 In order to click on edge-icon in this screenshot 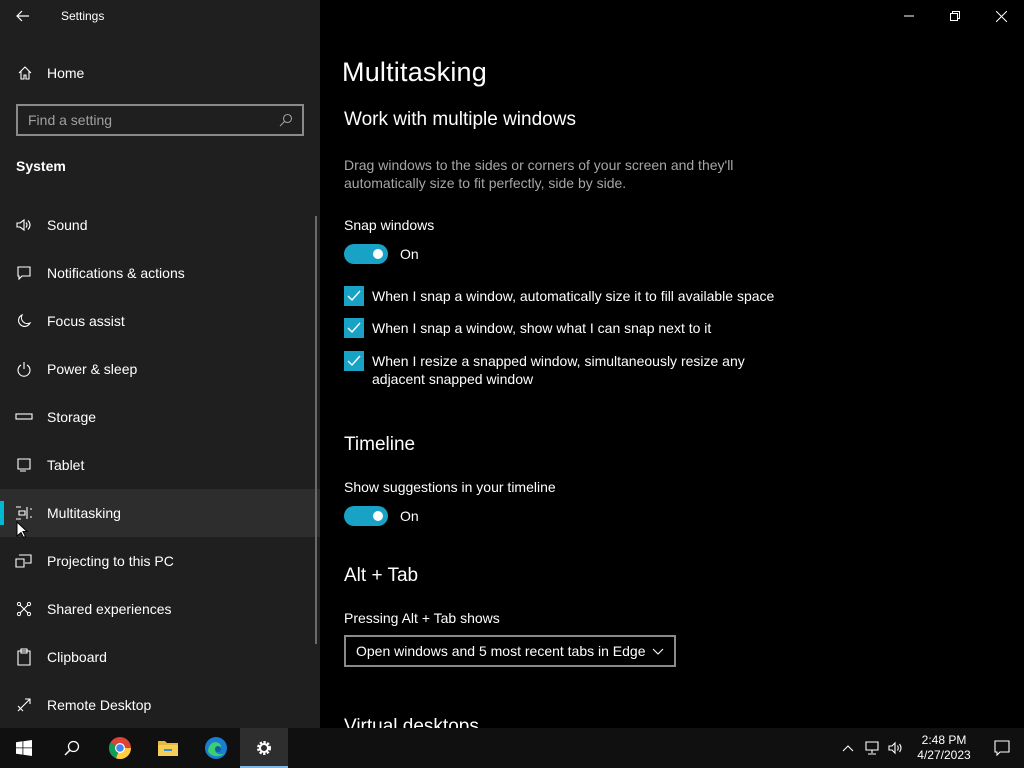, I will do `click(216, 748)`.